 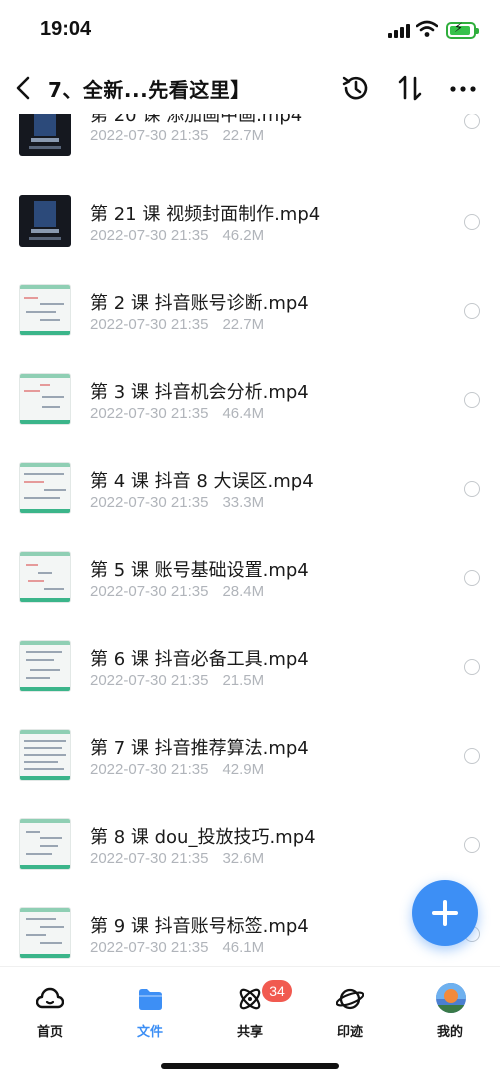 I want to click on file-name: 第 9 课 抖音账号标签.mp4, so click(x=199, y=926).